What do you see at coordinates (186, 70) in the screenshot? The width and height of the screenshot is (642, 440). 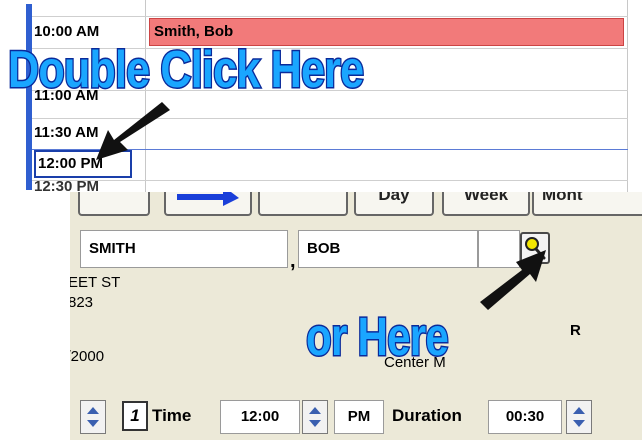 I see `double-click-here-annotation: Double Click Here` at bounding box center [186, 70].